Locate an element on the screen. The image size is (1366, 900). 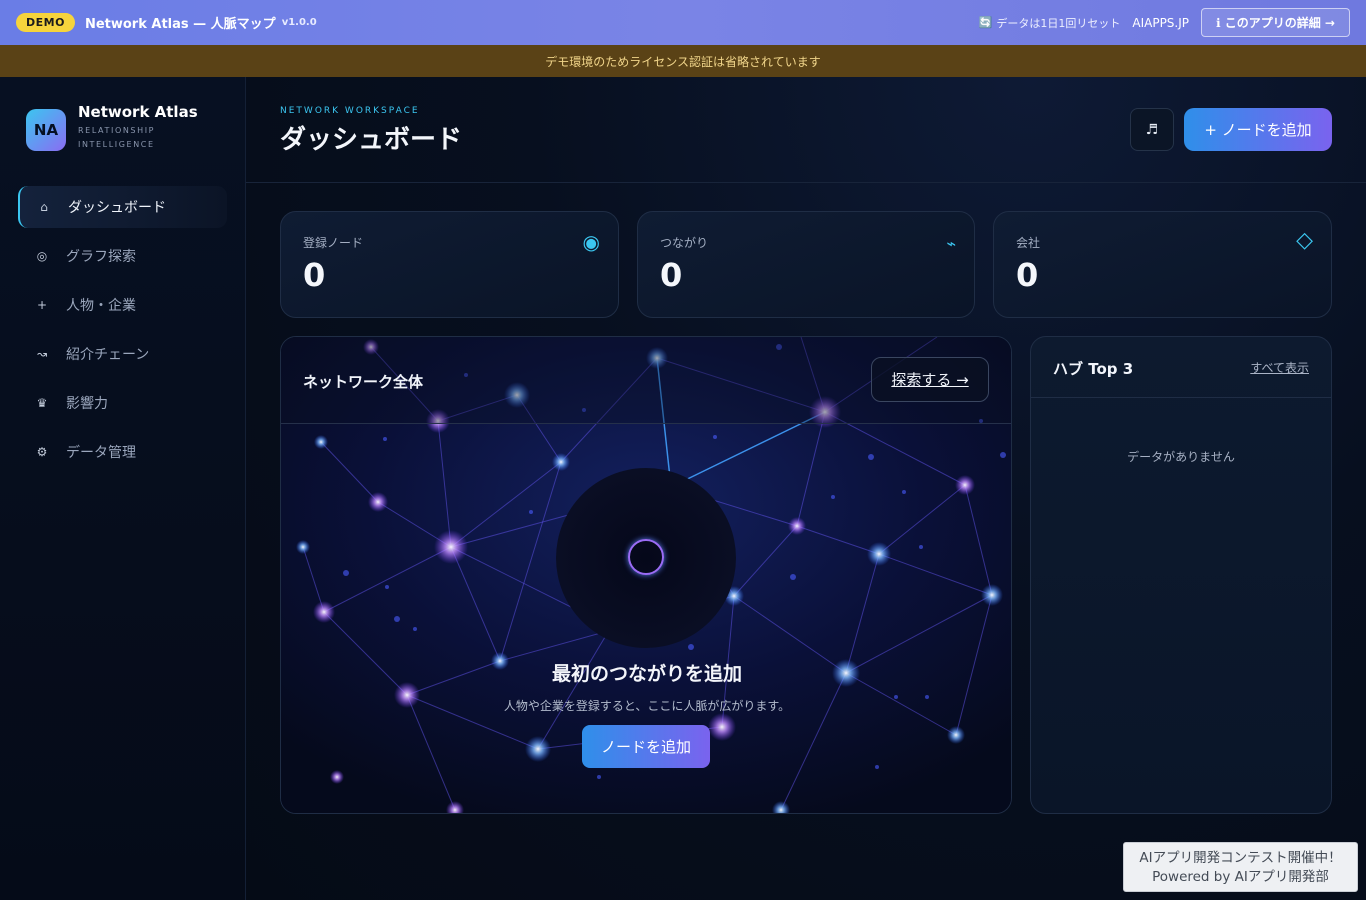
network-panel-header: ネットワーク全体 探索する → is located at coordinates (646, 380).